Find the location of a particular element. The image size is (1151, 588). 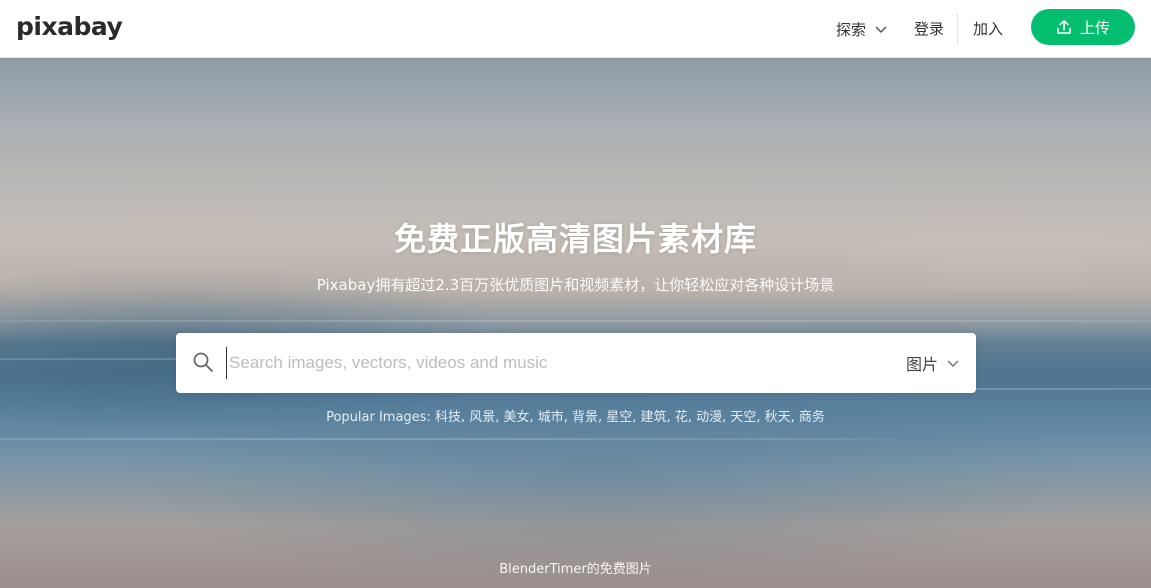

image-credit: BlenderTimer的免费图片 is located at coordinates (575, 567).